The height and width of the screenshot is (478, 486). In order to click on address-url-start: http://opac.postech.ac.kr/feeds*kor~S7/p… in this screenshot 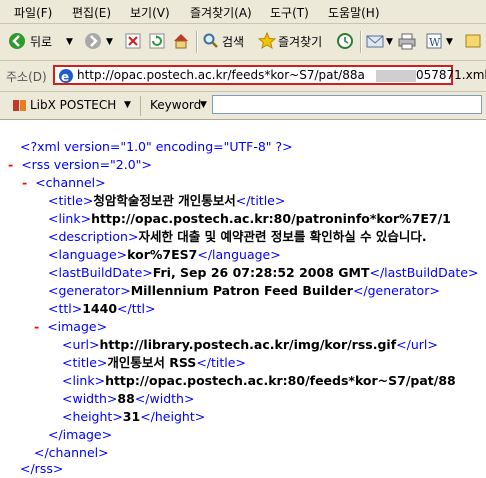, I will do `click(221, 75)`.